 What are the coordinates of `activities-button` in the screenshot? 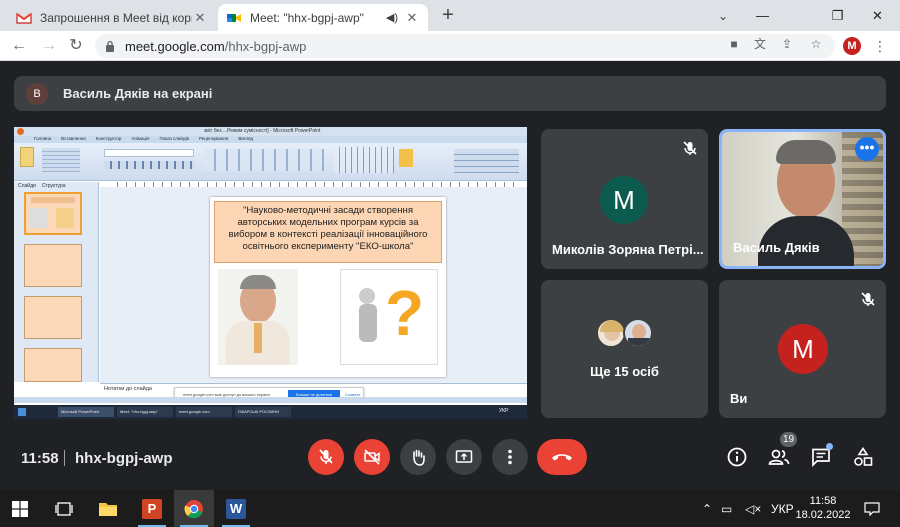 It's located at (863, 457).